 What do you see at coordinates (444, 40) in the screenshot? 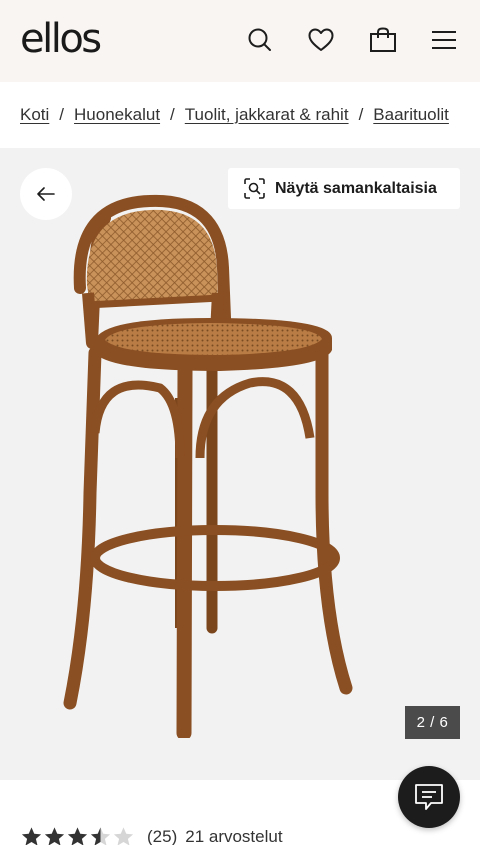
I see `menu-icon` at bounding box center [444, 40].